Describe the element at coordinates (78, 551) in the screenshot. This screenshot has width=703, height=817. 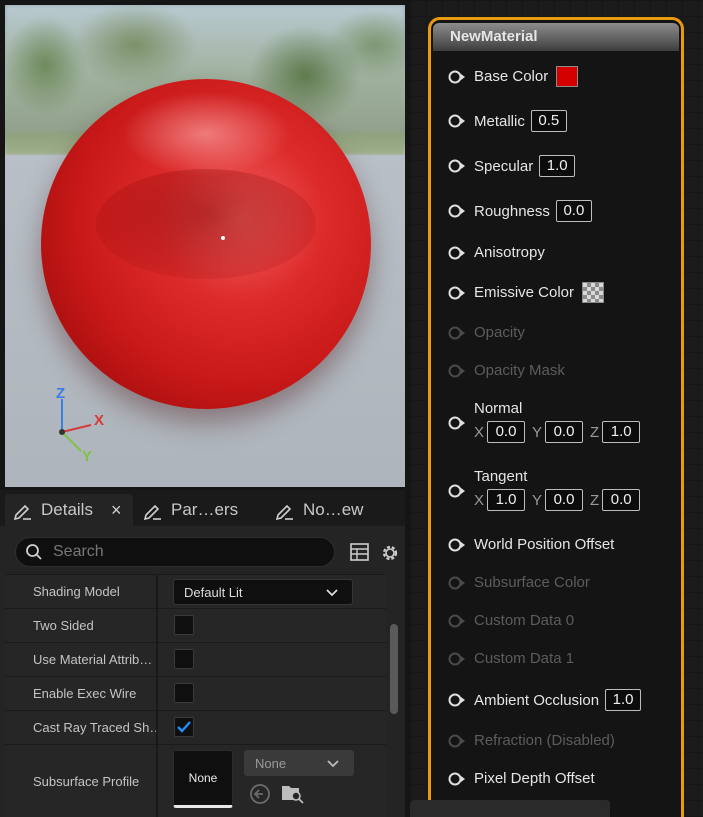
I see `search-placeholder: Search` at that location.